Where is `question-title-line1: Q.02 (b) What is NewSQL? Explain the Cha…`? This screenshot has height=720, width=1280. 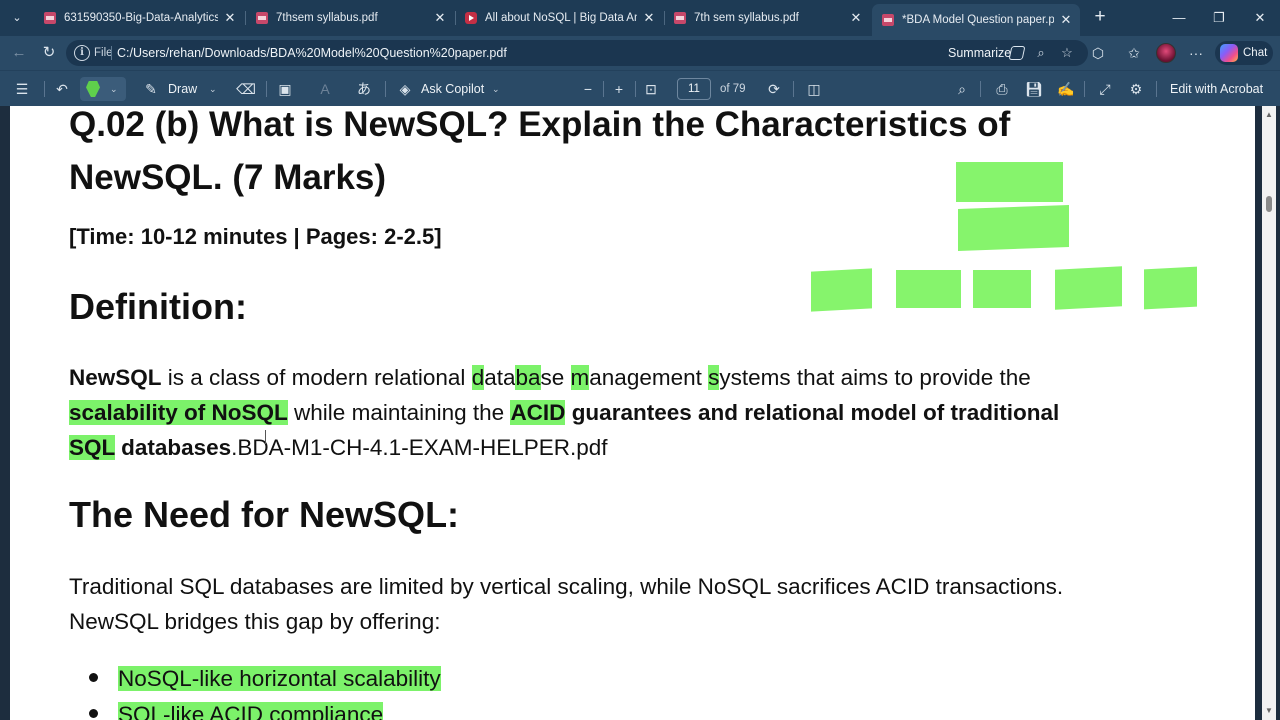 question-title-line1: Q.02 (b) What is NewSQL? Explain the Cha… is located at coordinates (540, 125).